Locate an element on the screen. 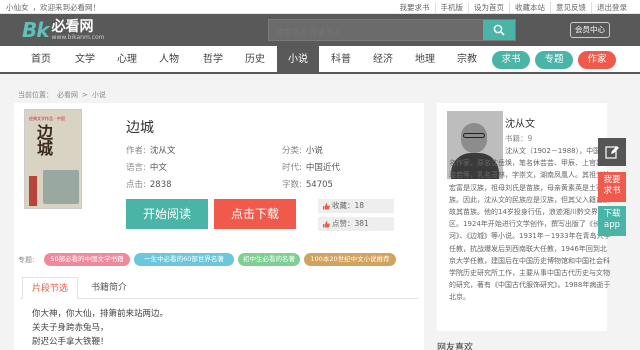 Image resolution: width=640 pixels, height=350 pixels. side-download-app-button: 下载 app is located at coordinates (612, 221).